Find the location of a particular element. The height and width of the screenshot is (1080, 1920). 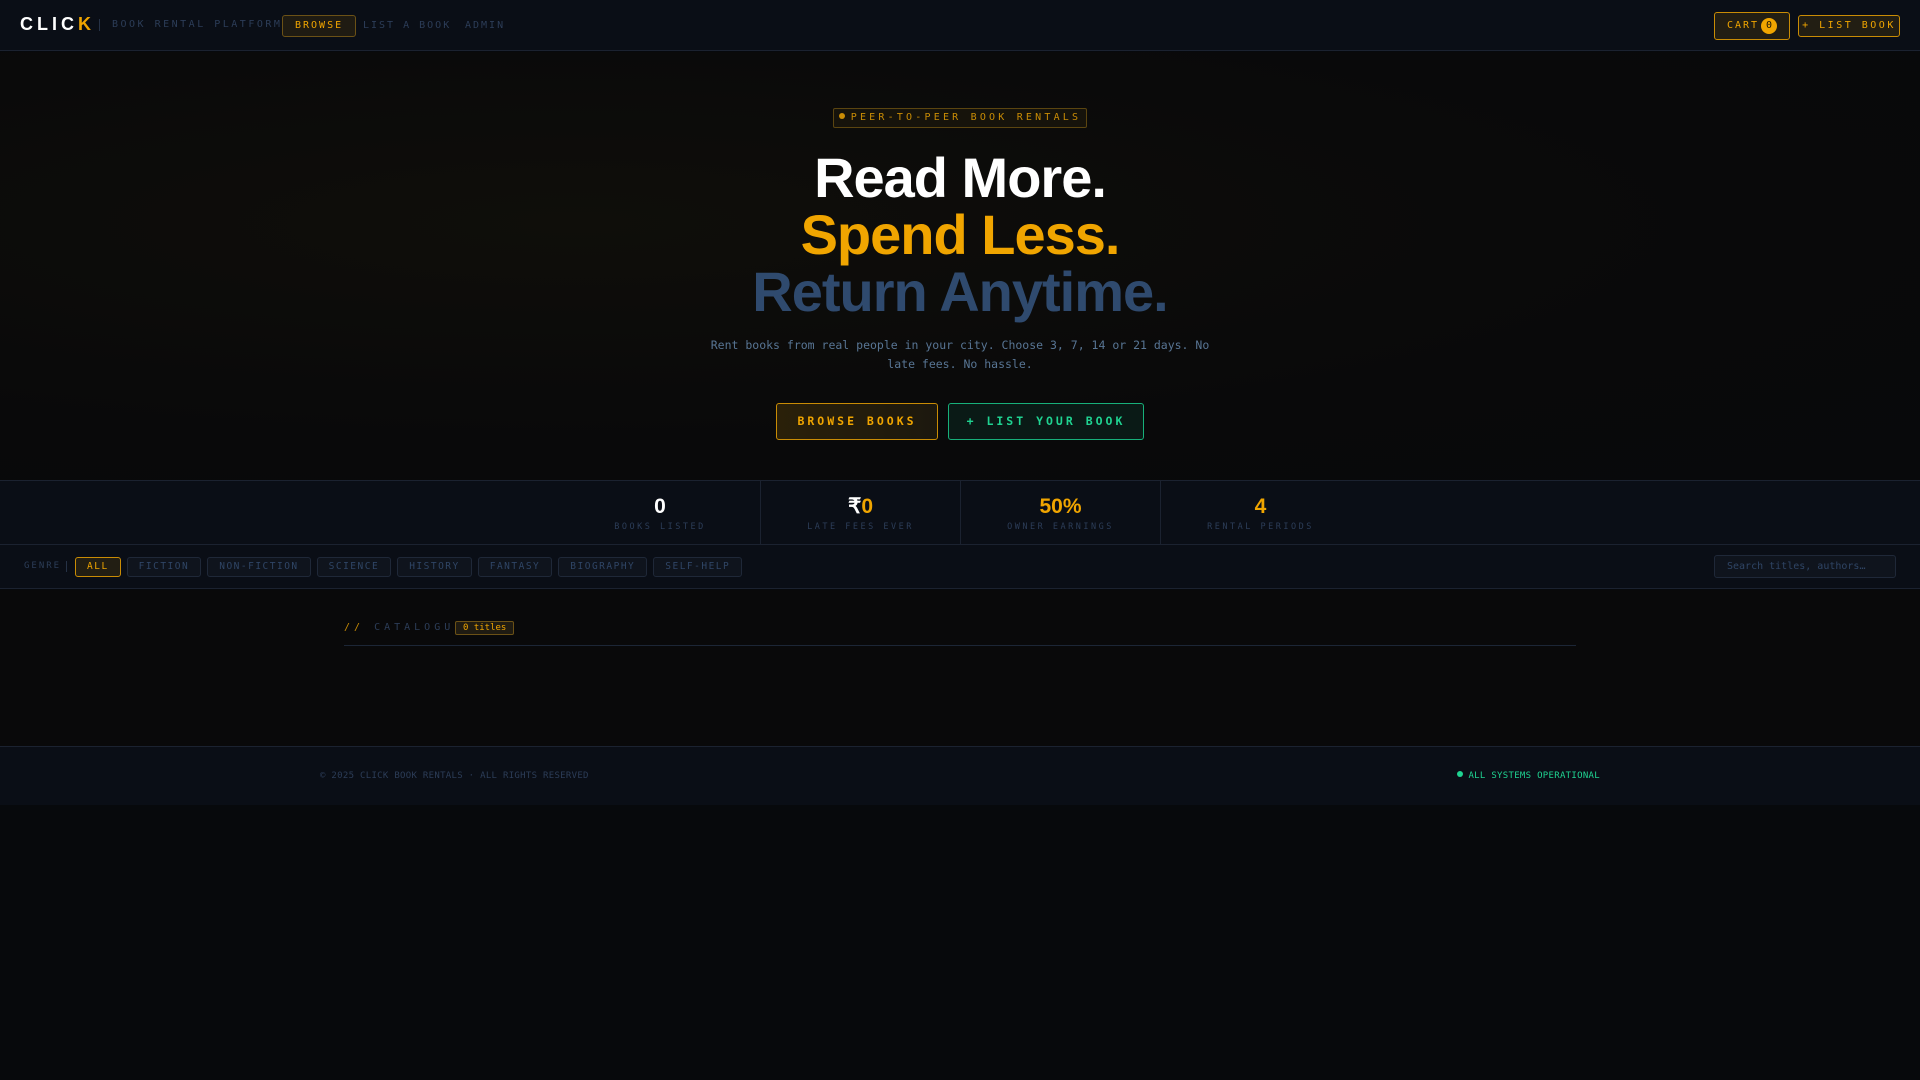

tagline: BOOK RENTAL PLATFORM is located at coordinates (197, 24).